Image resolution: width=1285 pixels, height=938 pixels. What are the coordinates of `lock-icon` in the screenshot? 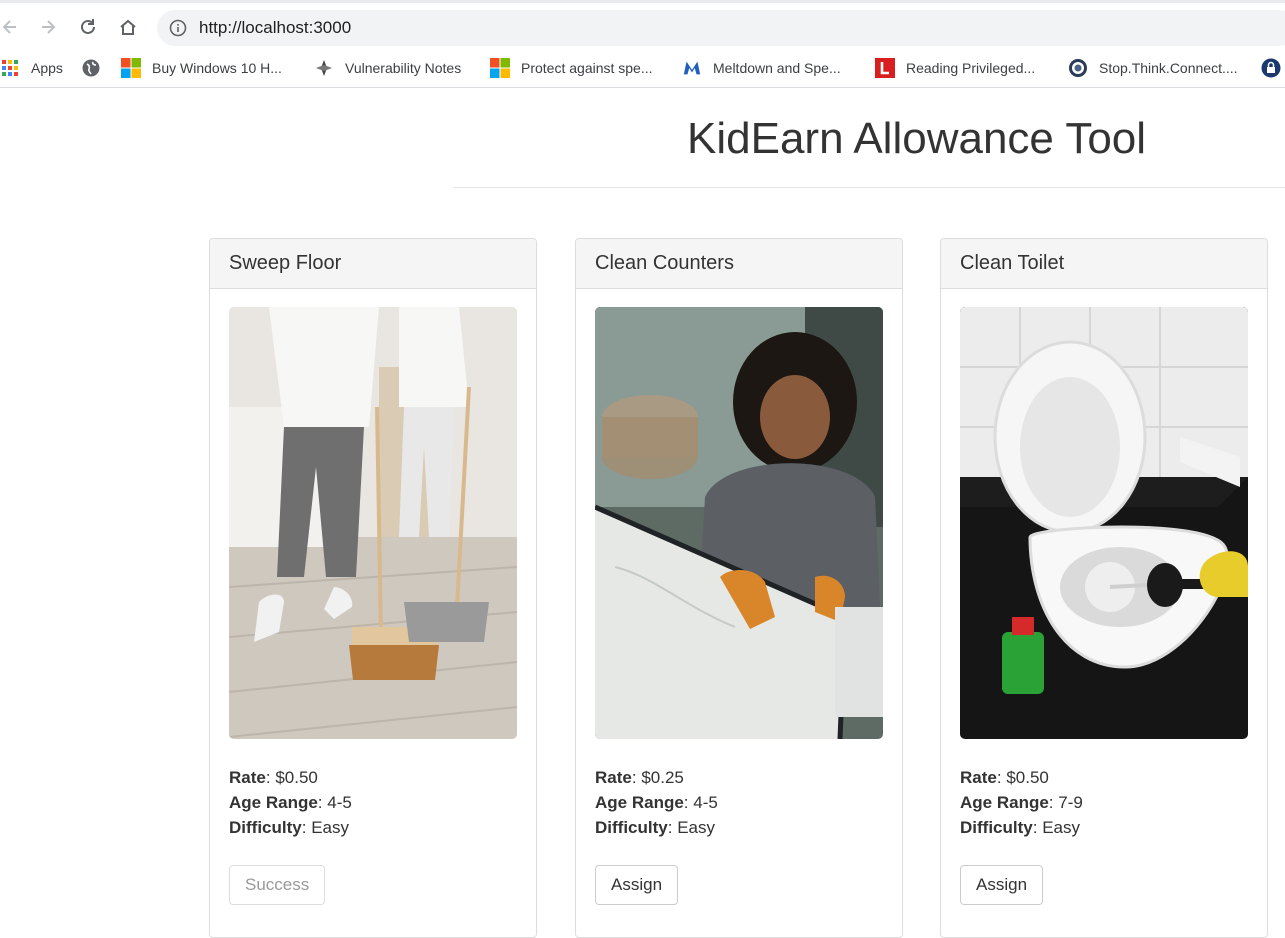 It's located at (1271, 68).